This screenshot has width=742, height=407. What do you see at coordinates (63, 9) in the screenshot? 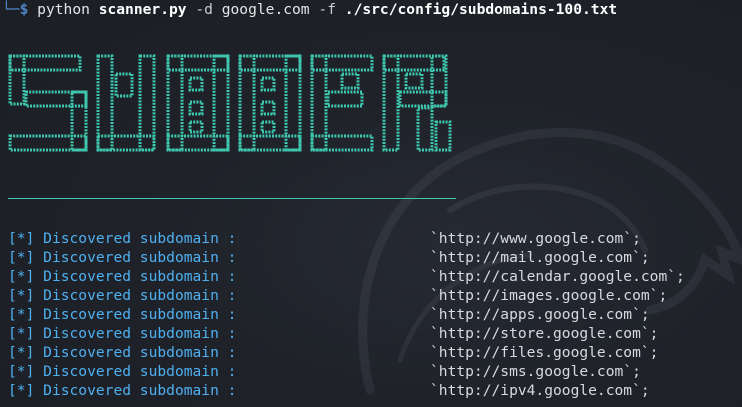
I see `command-program: python` at bounding box center [63, 9].